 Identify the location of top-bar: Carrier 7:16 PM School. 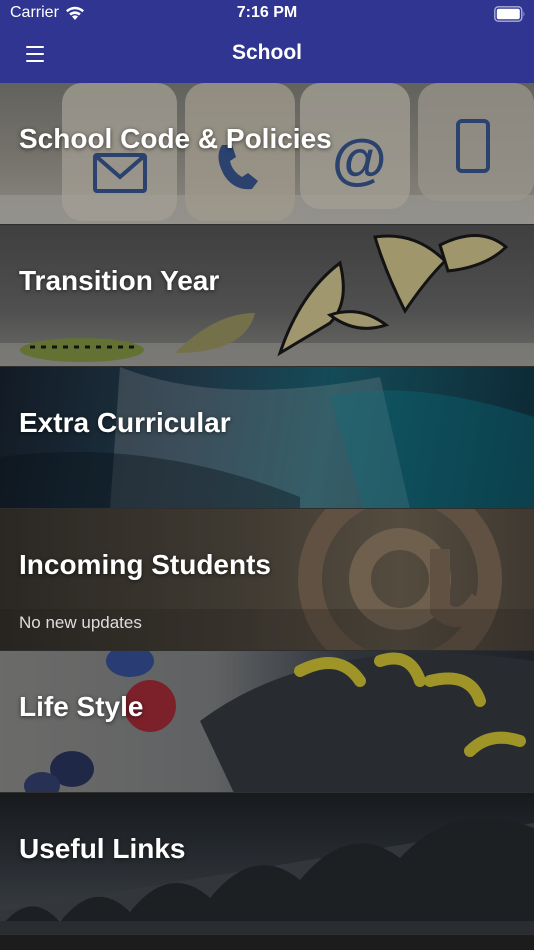
(267, 42).